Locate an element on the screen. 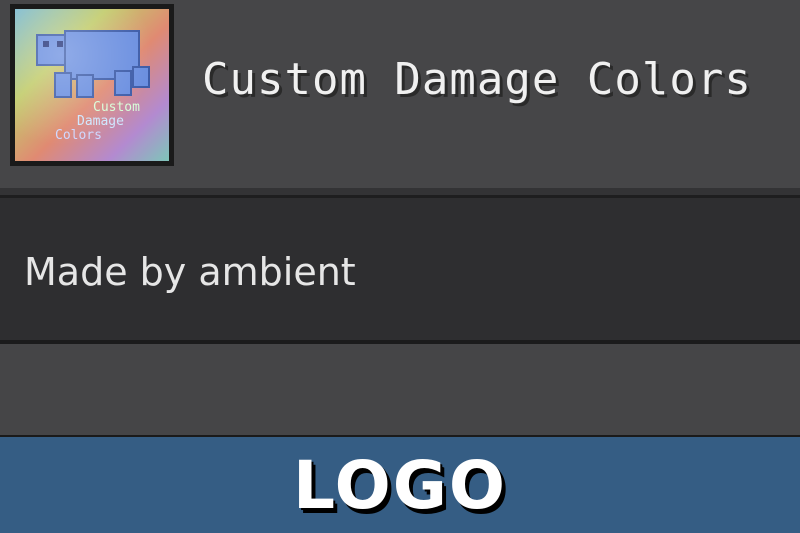 This screenshot has height=533, width=800. pack-icon-frame: Custom Damage Colors is located at coordinates (92, 85).